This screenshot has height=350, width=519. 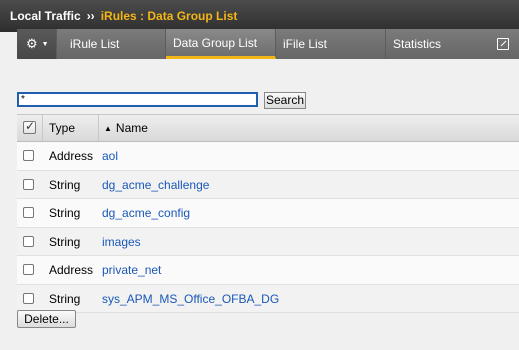 What do you see at coordinates (268, 156) in the screenshot?
I see `table-row: Address aol` at bounding box center [268, 156].